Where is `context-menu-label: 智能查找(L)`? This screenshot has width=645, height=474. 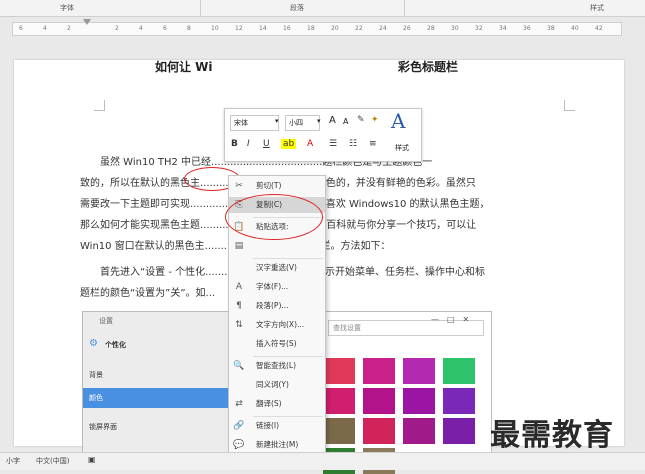
context-menu-label: 智能查找(L) is located at coordinates (276, 365).